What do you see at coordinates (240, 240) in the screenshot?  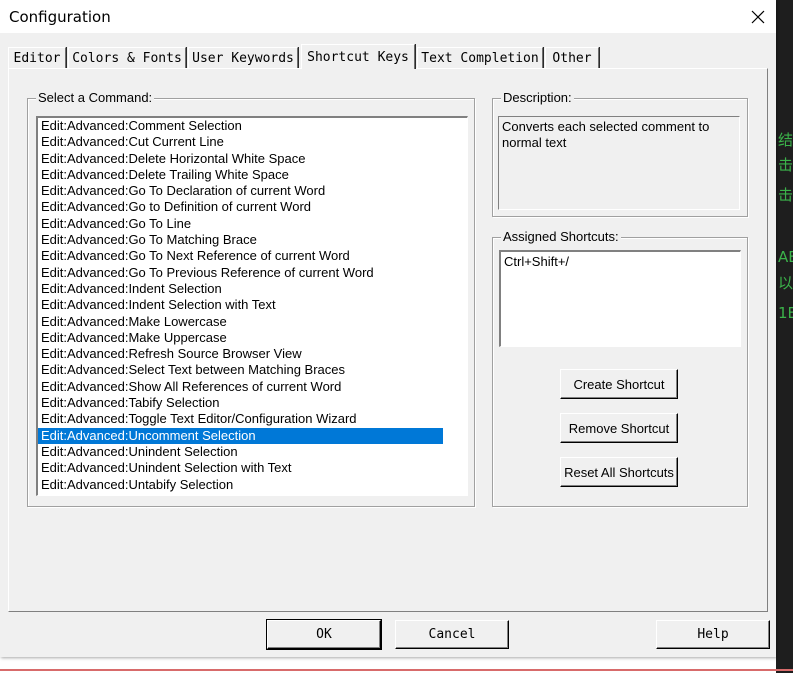 I see `list-item: Edit:Advanced:Go To Matching Brace` at bounding box center [240, 240].